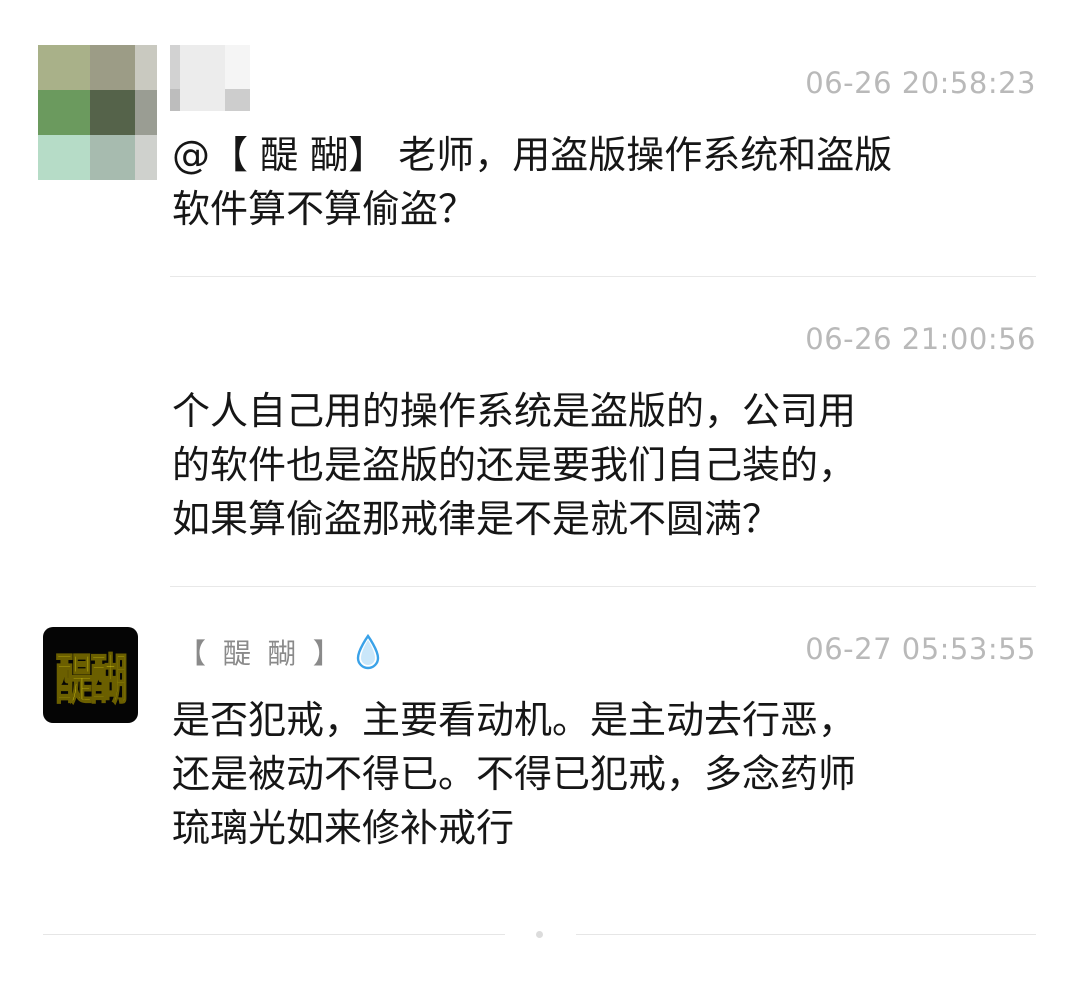  Describe the element at coordinates (97, 112) in the screenshot. I see `user-avatar-blurred` at that location.